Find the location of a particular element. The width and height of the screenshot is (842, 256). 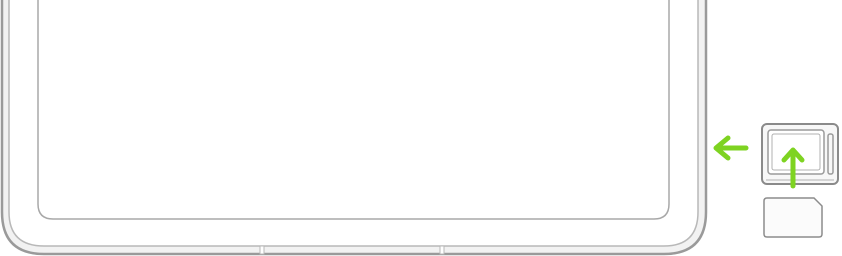

bottom-antenna-line-left is located at coordinates (262, 250).